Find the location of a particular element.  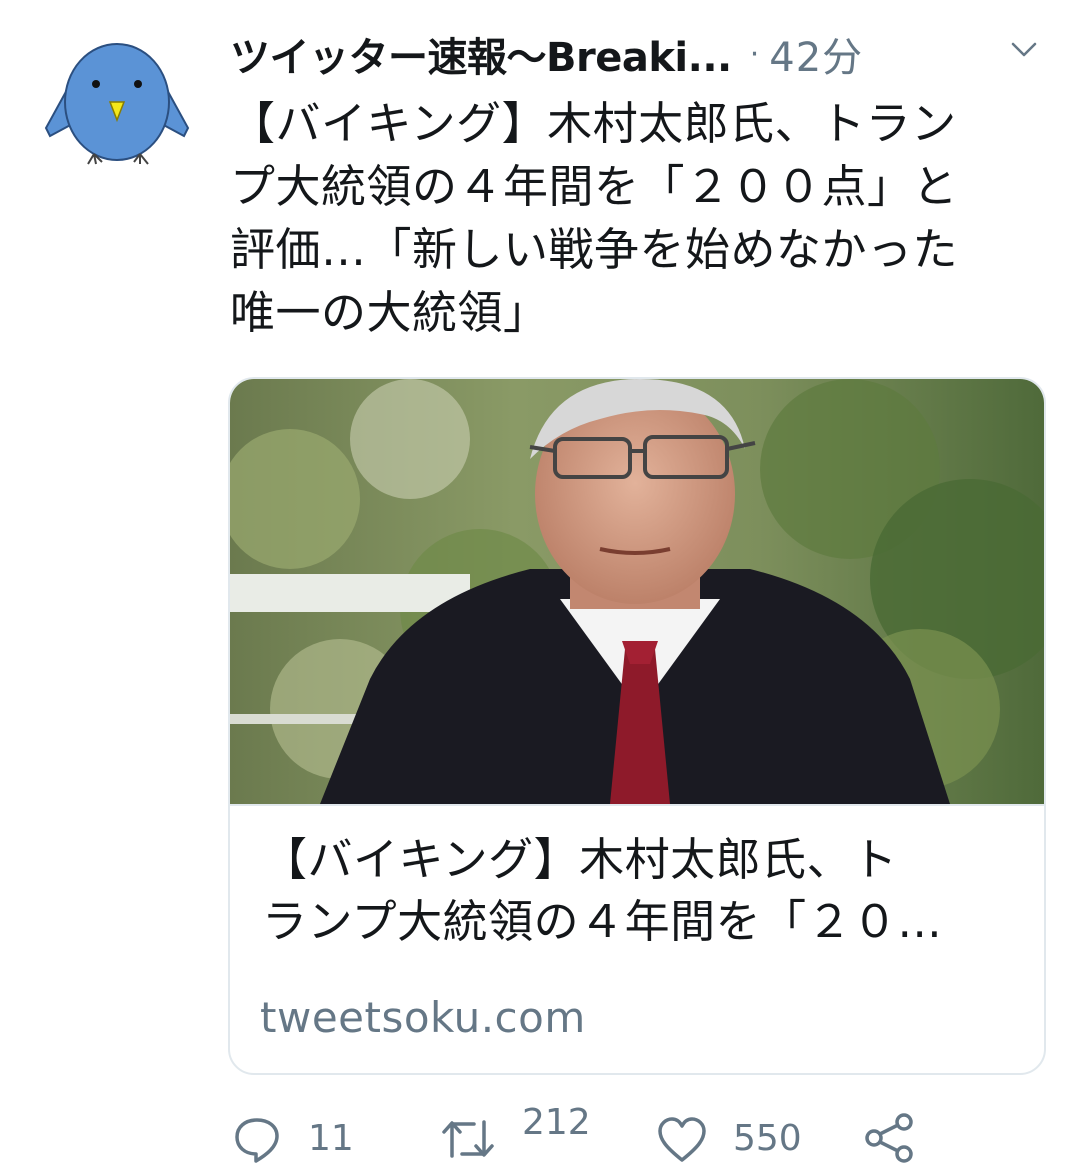

tweet-actions: 11 212 550 is located at coordinates (612, 1135).